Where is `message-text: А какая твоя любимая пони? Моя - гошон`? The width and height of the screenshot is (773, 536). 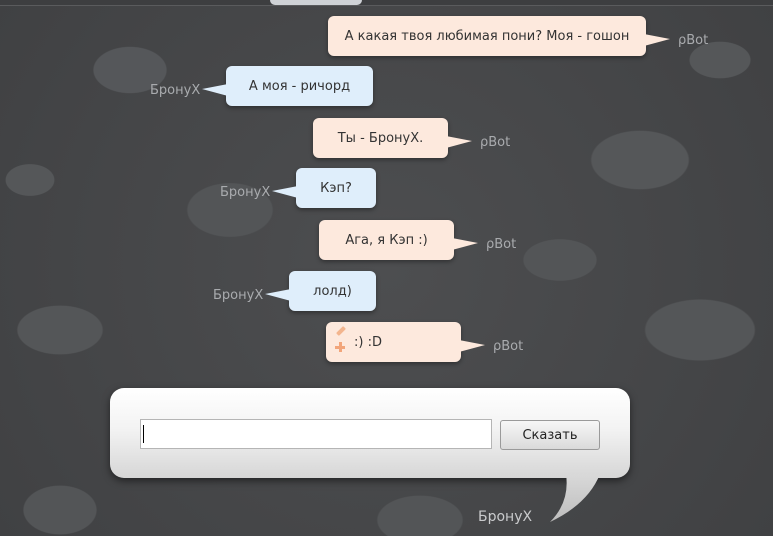
message-text: А какая твоя любимая пони? Моя - гошон is located at coordinates (487, 36).